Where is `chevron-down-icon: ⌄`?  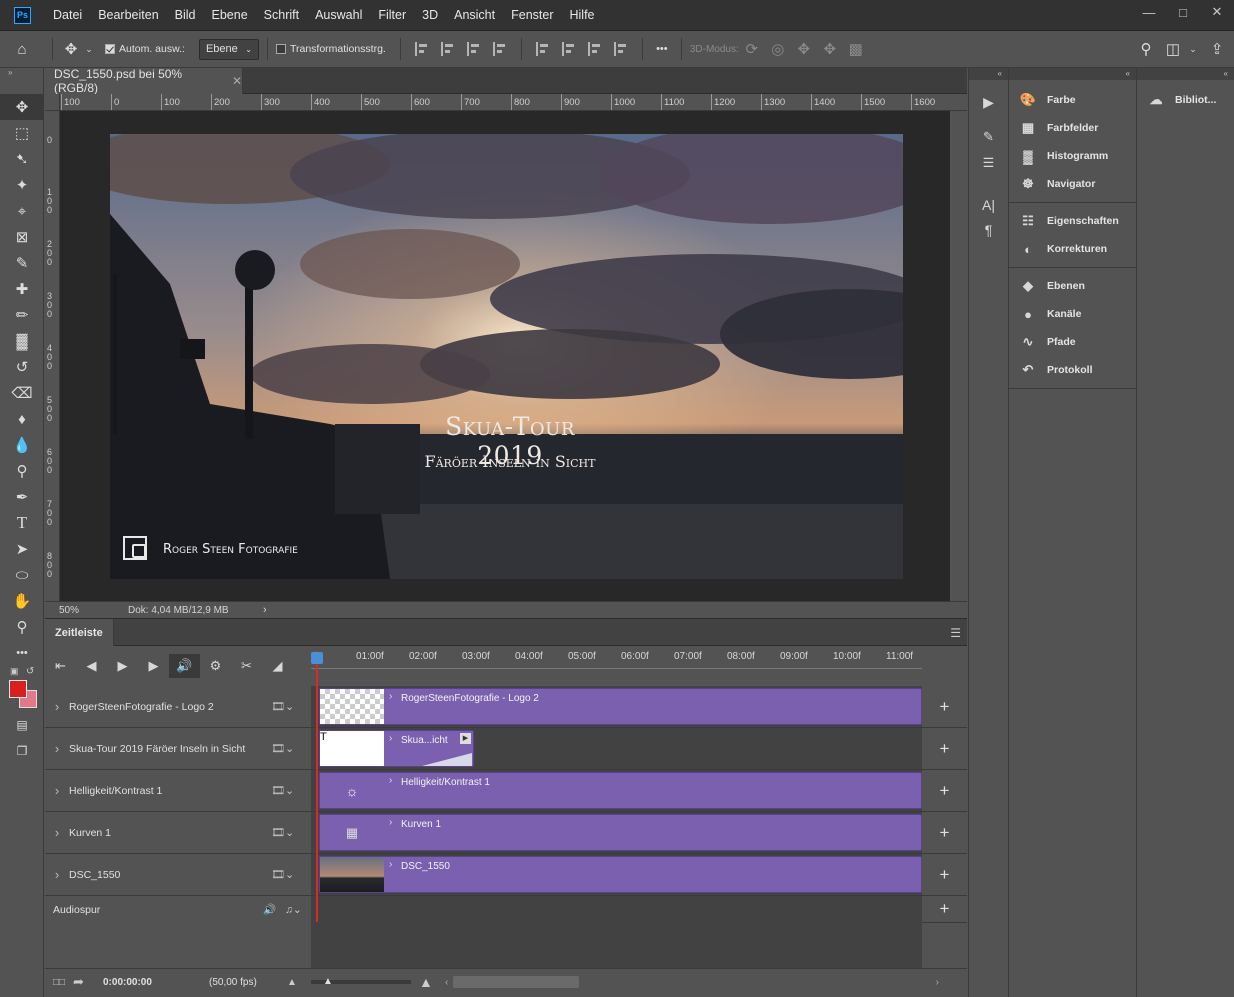 chevron-down-icon: ⌄ is located at coordinates (1193, 49).